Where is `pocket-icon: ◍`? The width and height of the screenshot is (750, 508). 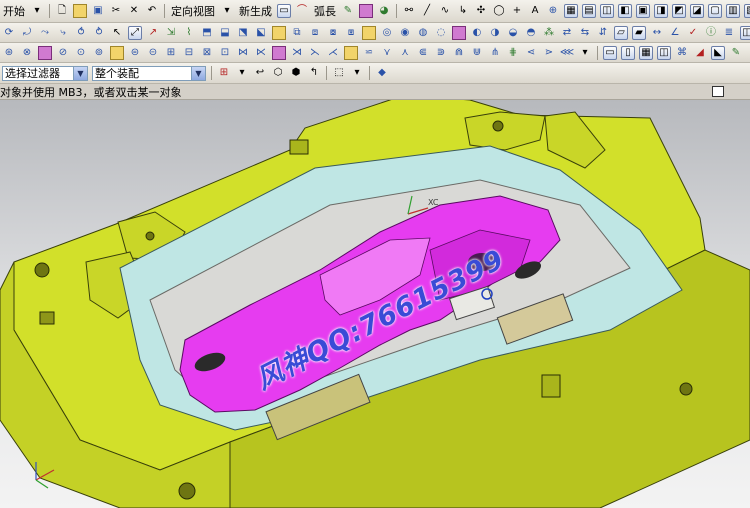
pocket-icon: ◍ is located at coordinates (423, 33).